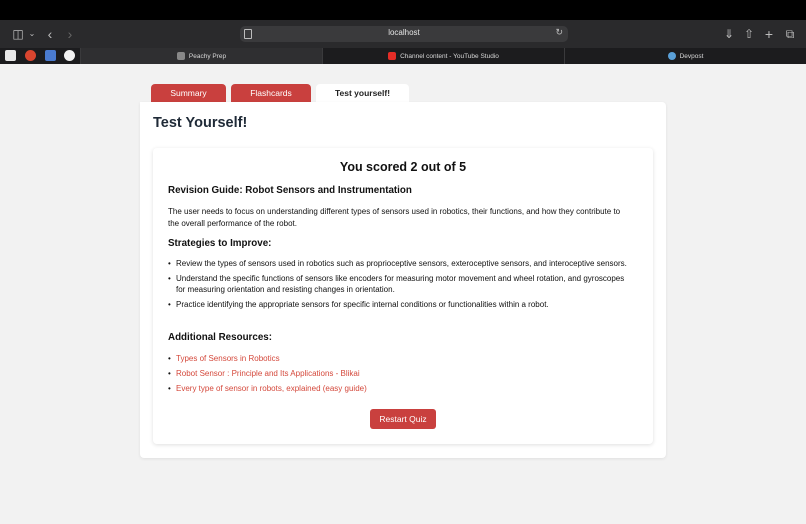  Describe the element at coordinates (180, 56) in the screenshot. I see `tab-favicon-icon` at that location.